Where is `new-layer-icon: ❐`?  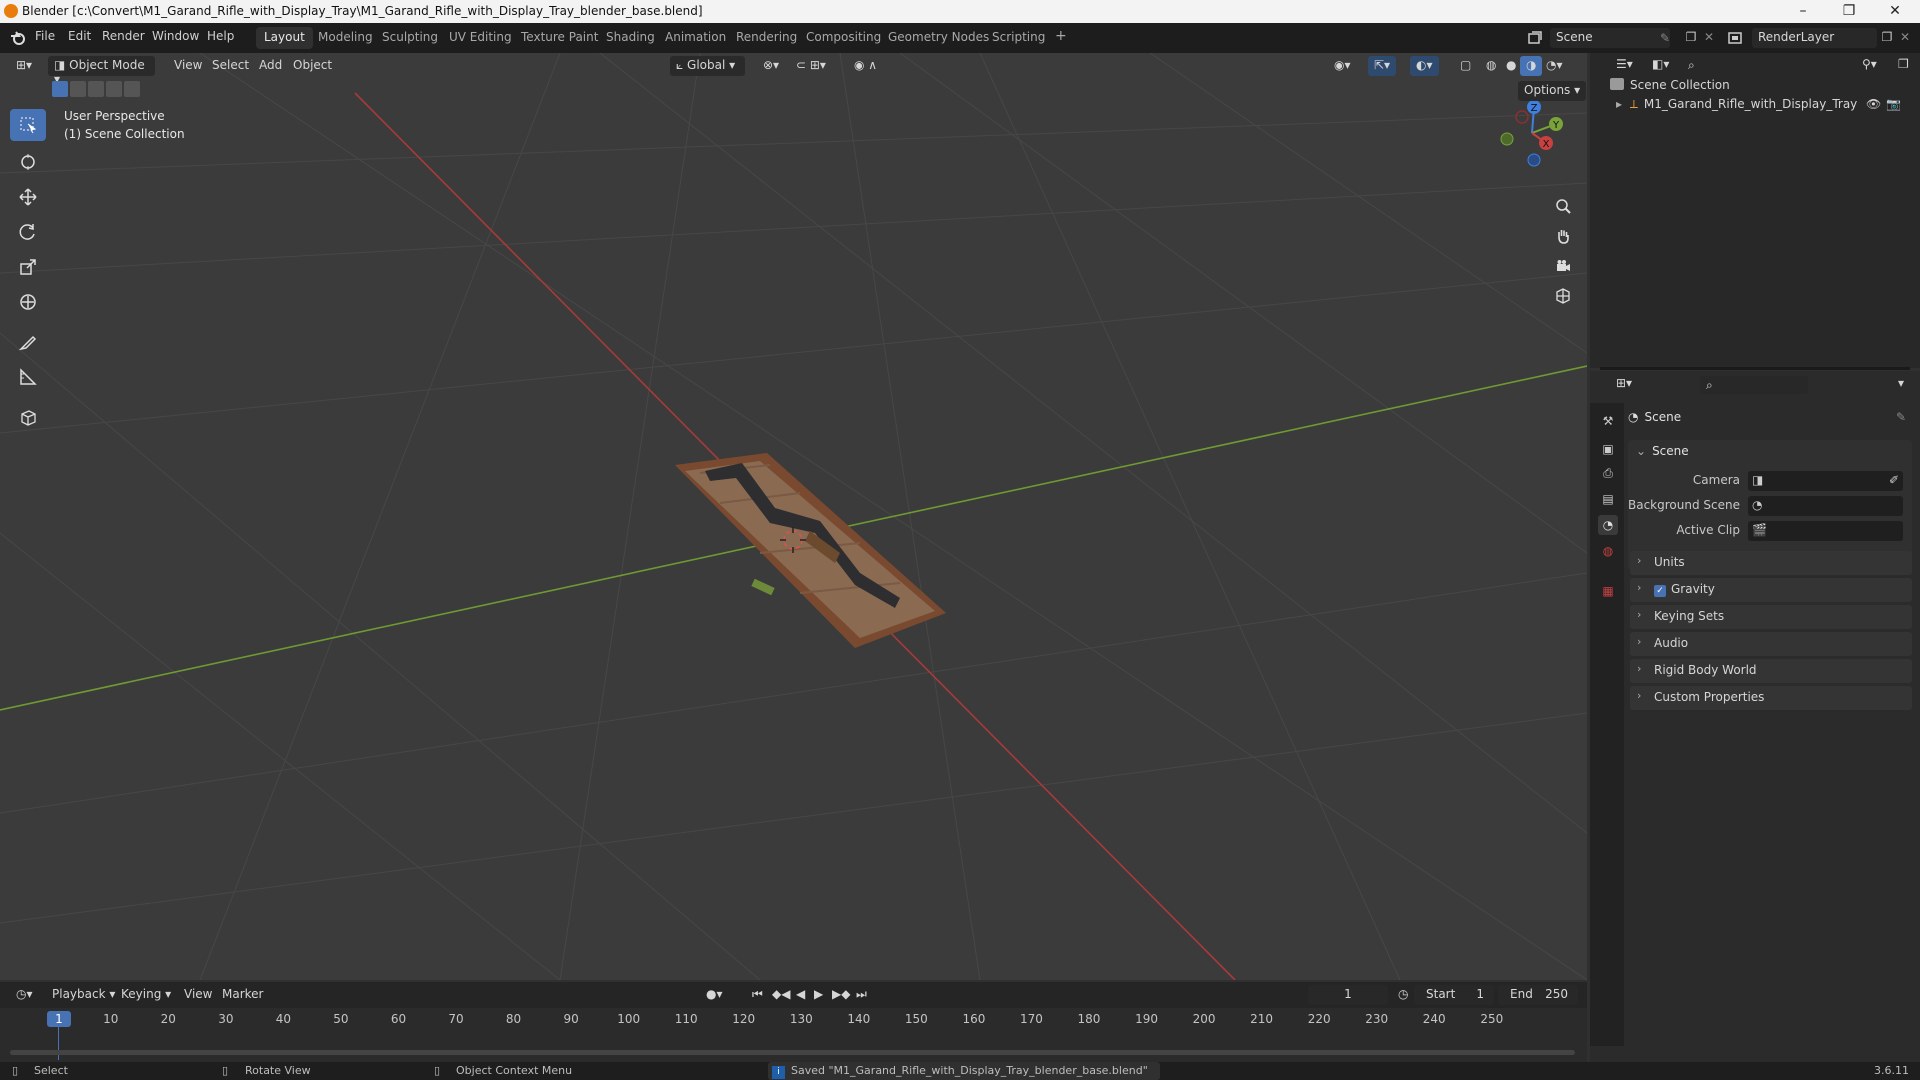 new-layer-icon: ❐ is located at coordinates (1887, 37).